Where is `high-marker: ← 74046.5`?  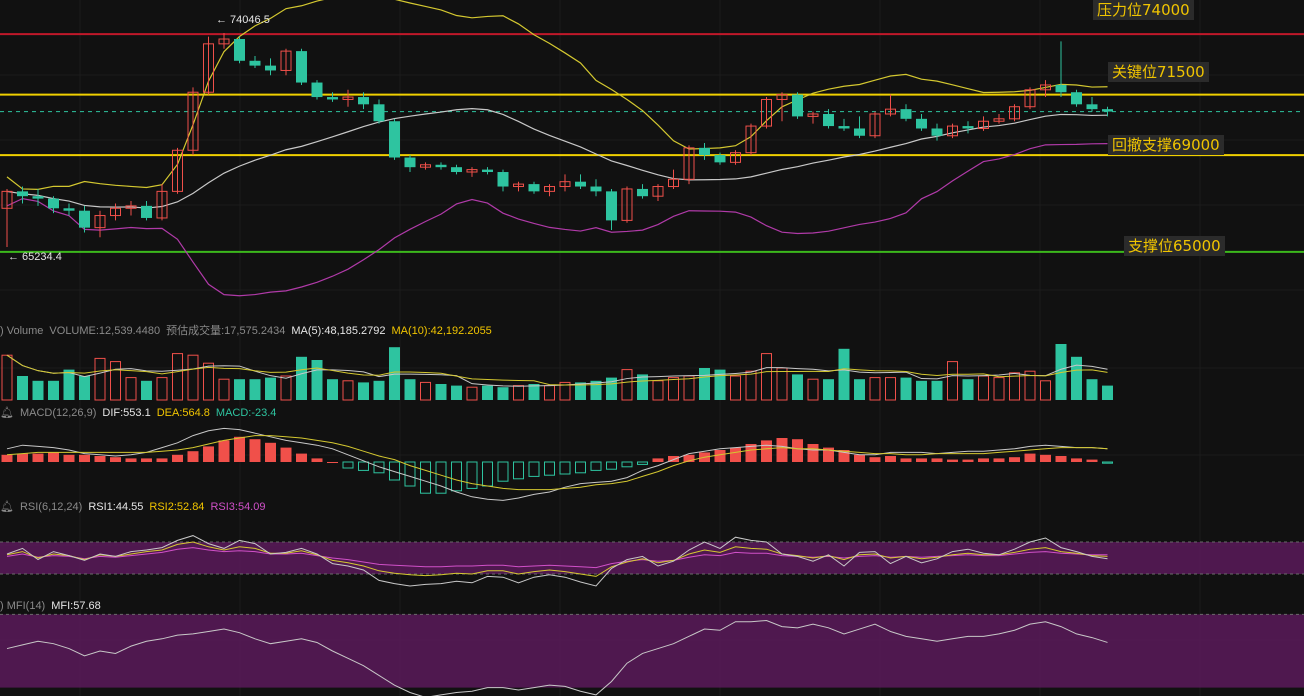 high-marker: ← 74046.5 is located at coordinates (243, 20).